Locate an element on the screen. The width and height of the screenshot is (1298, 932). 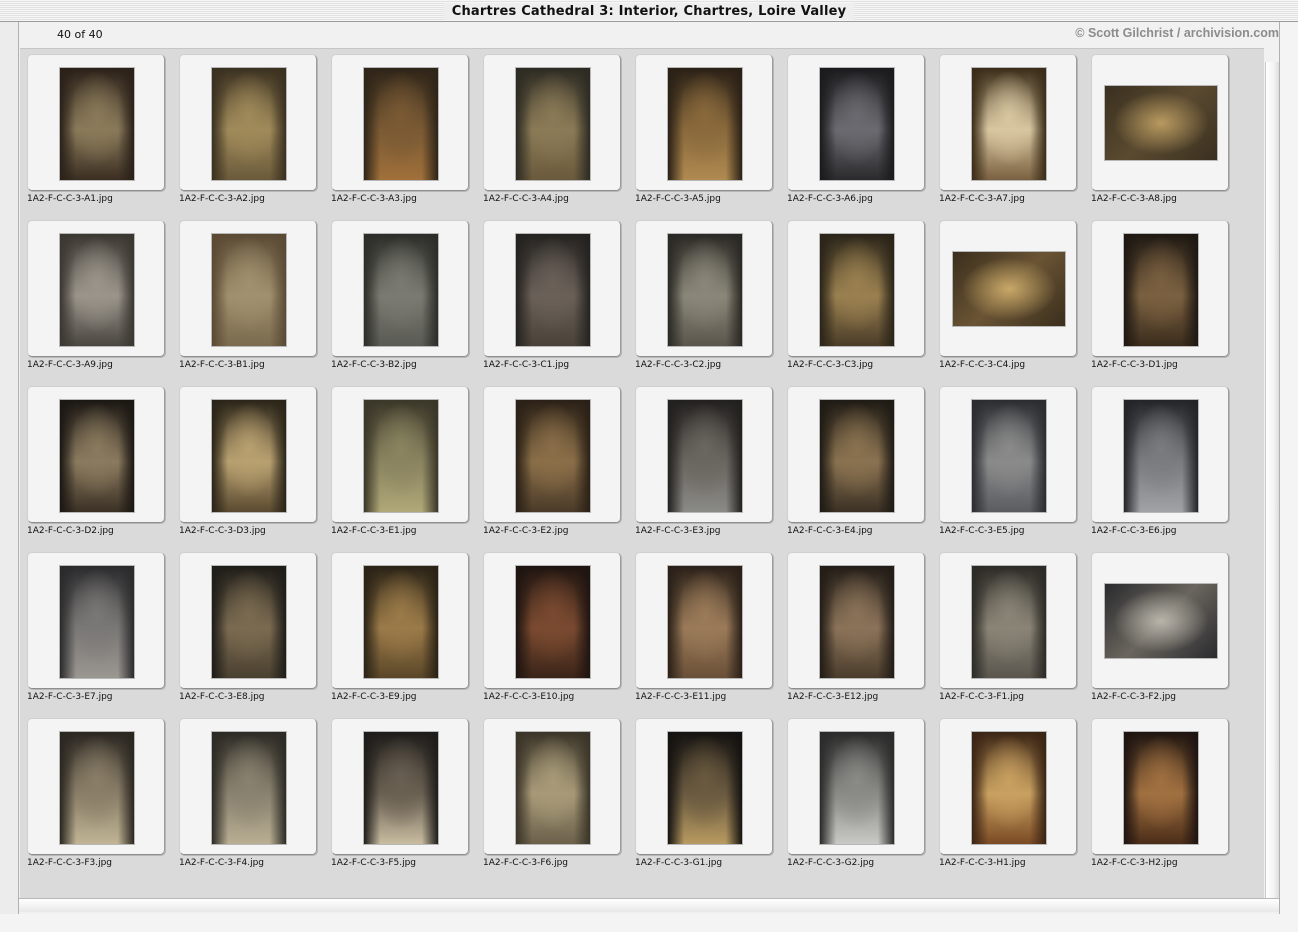
thumbnail-item: 1A2-F-C-C-3-A2.jpg is located at coordinates (244, 129).